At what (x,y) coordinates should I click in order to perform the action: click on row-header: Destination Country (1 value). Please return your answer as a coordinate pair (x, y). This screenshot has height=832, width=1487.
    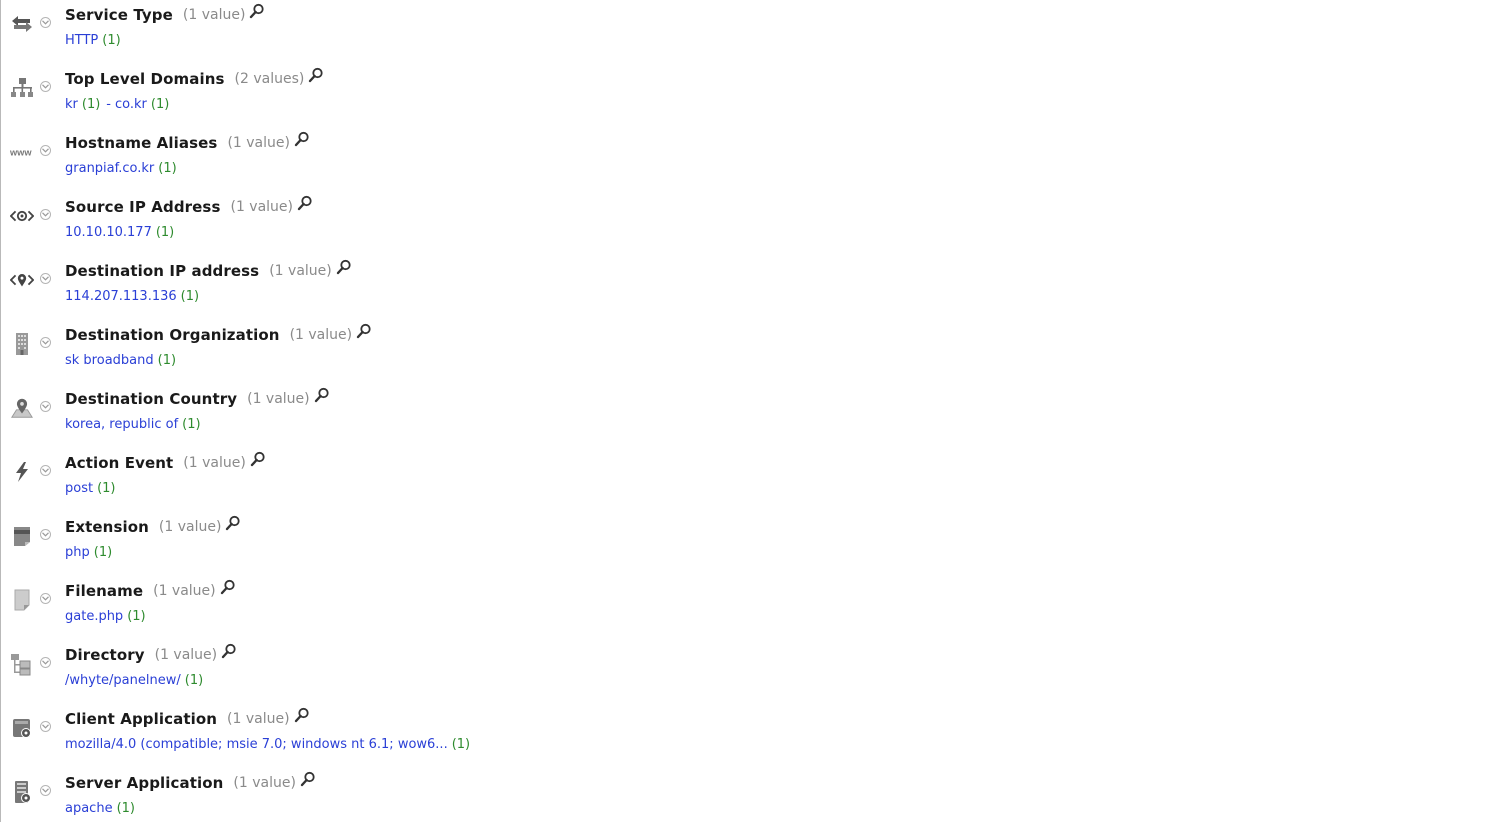
    Looking at the image, I should click on (197, 398).